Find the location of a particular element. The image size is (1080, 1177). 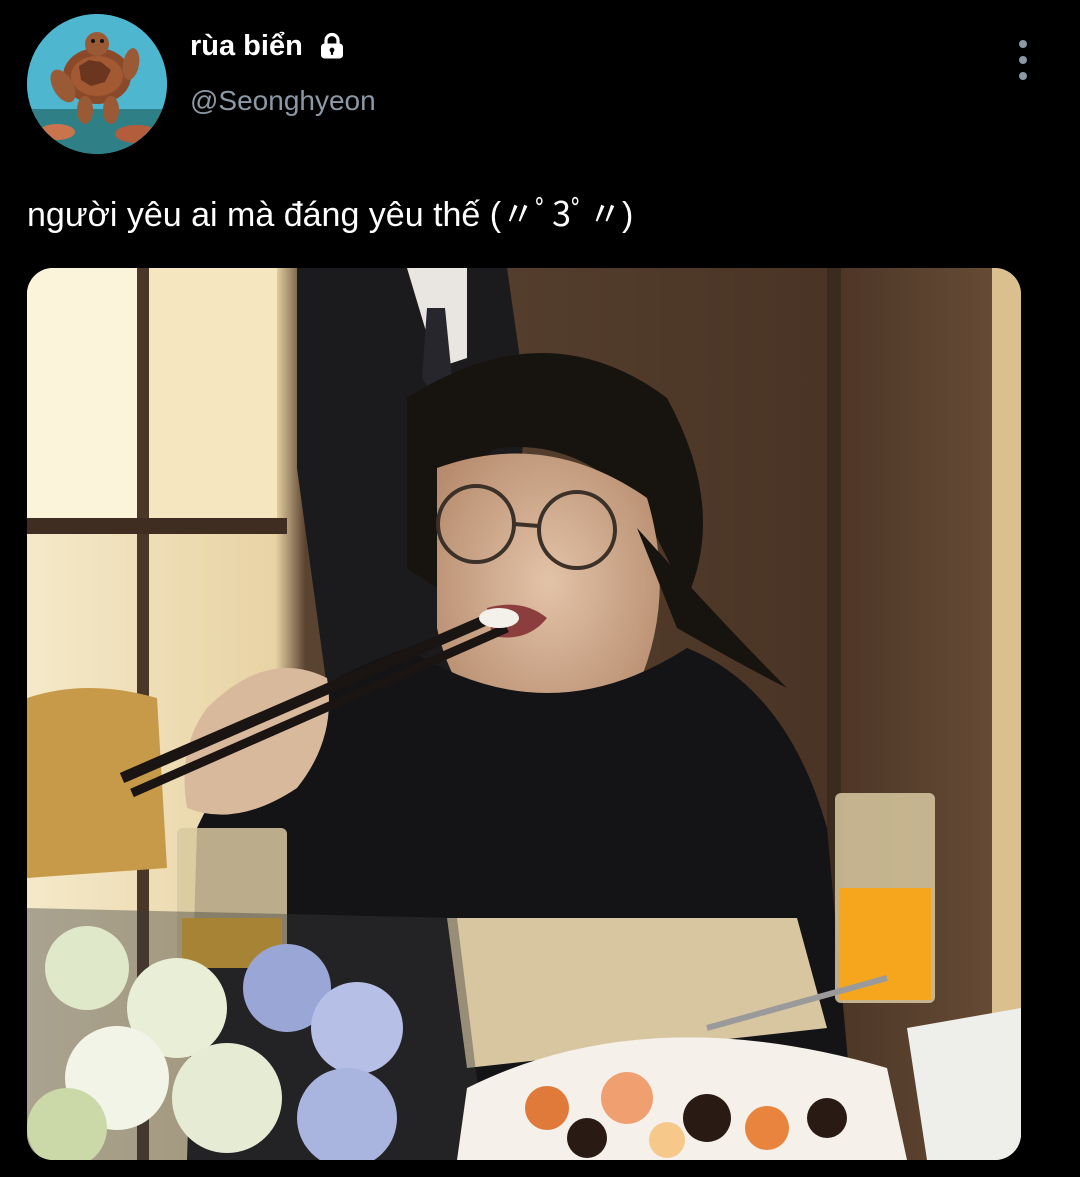

author-handle: @Seonghyeon is located at coordinates (283, 101).